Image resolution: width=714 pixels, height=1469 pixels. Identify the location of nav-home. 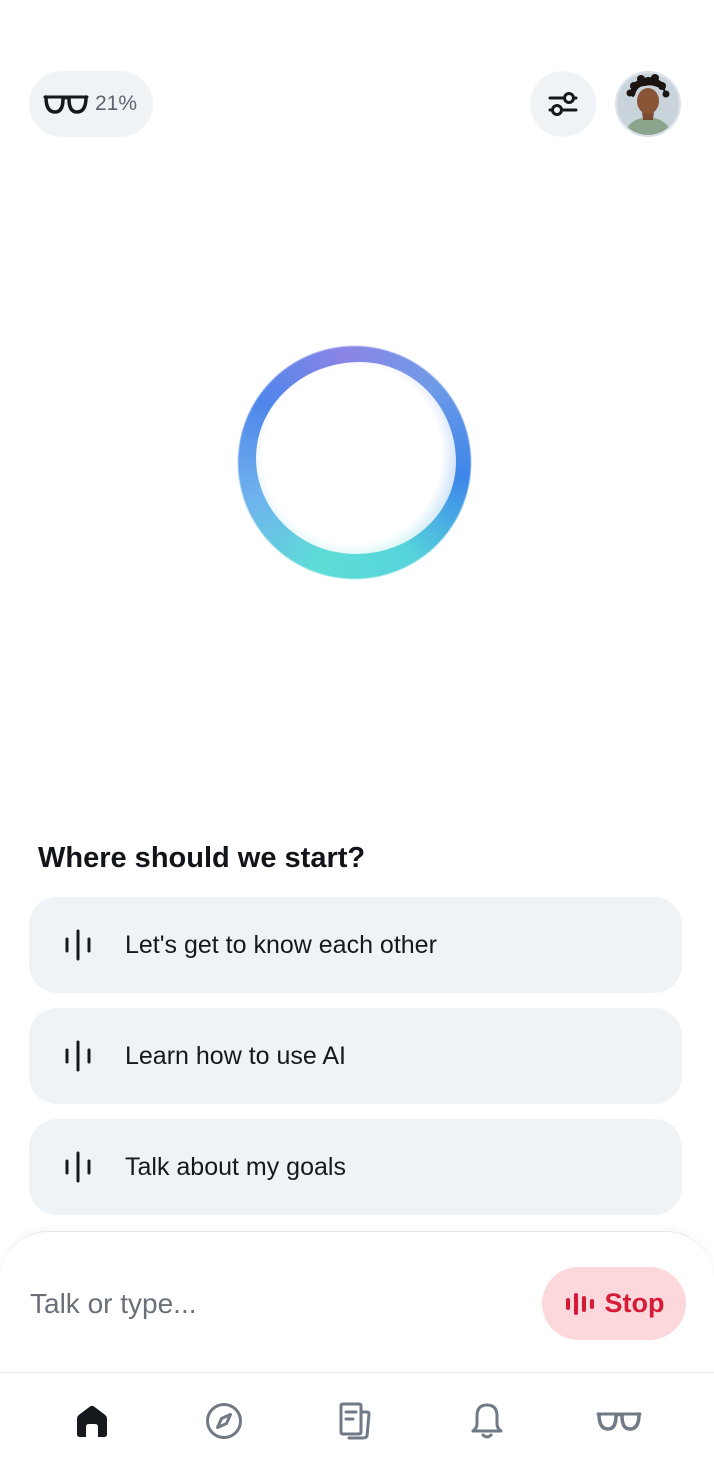
(92, 1421).